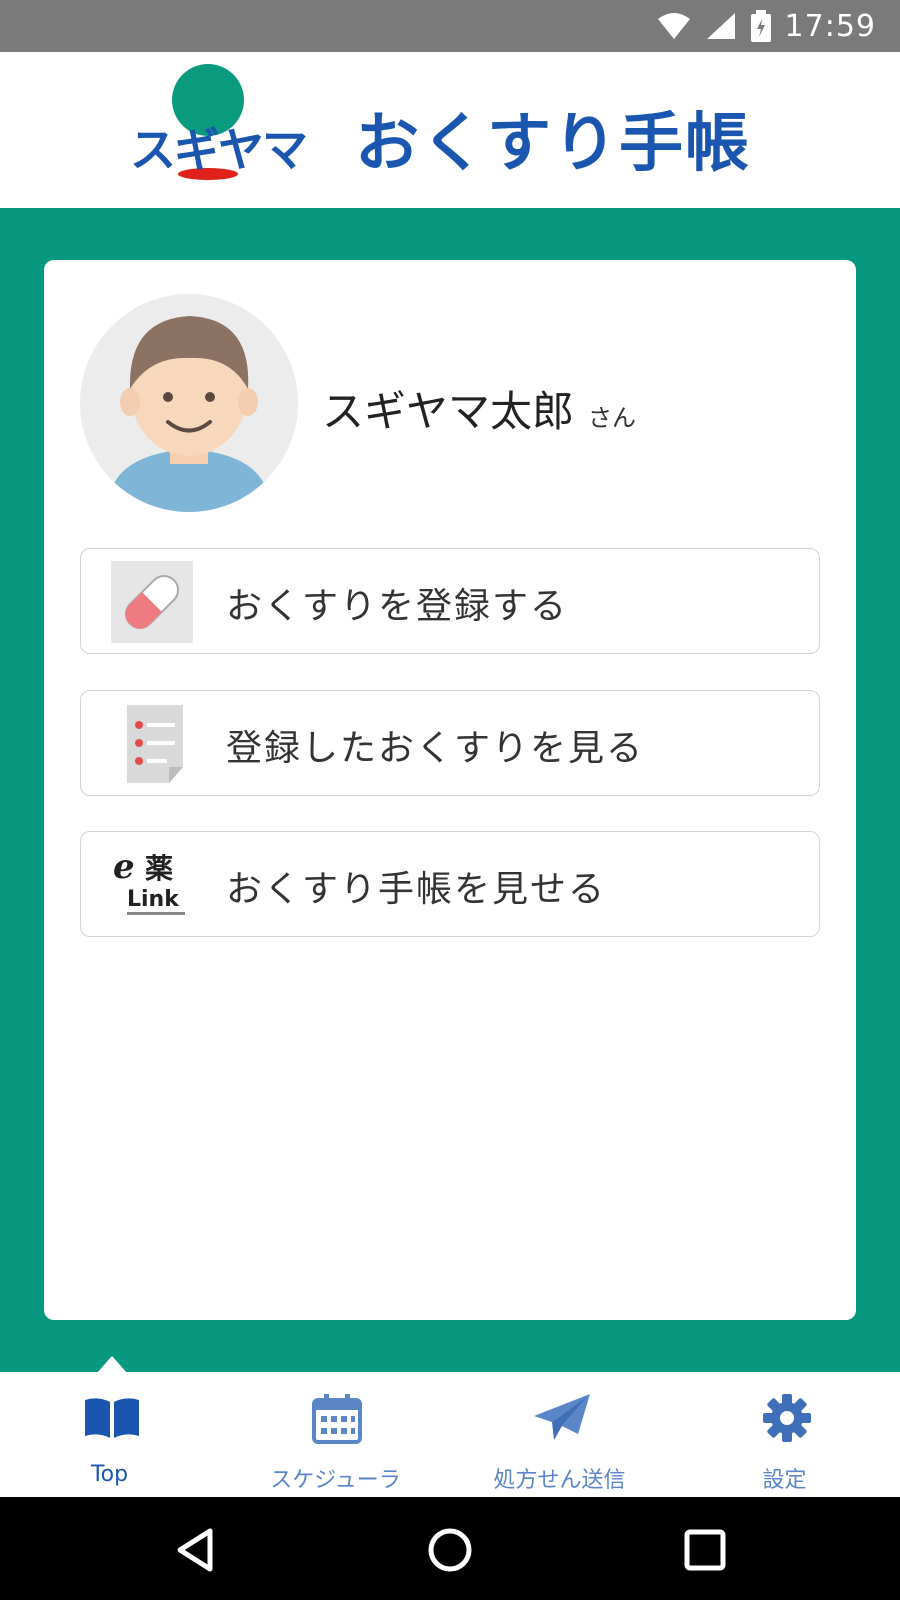 Image resolution: width=900 pixels, height=1600 pixels. What do you see at coordinates (152, 602) in the screenshot?
I see `pill-icon` at bounding box center [152, 602].